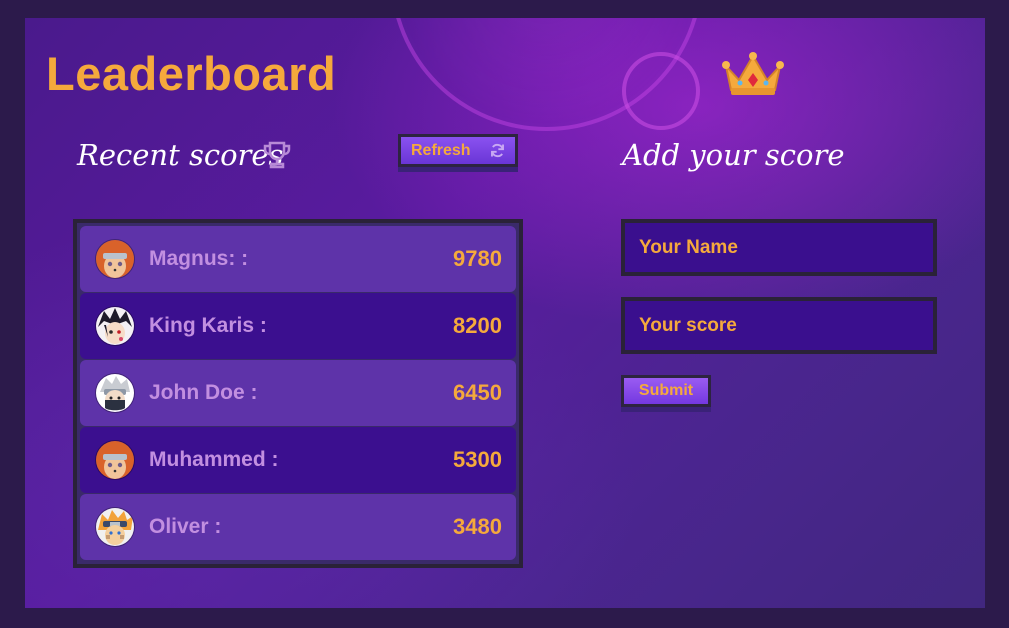 Image resolution: width=1009 pixels, height=628 pixels. Describe the element at coordinates (477, 459) in the screenshot. I see `player-score: 5300` at that location.